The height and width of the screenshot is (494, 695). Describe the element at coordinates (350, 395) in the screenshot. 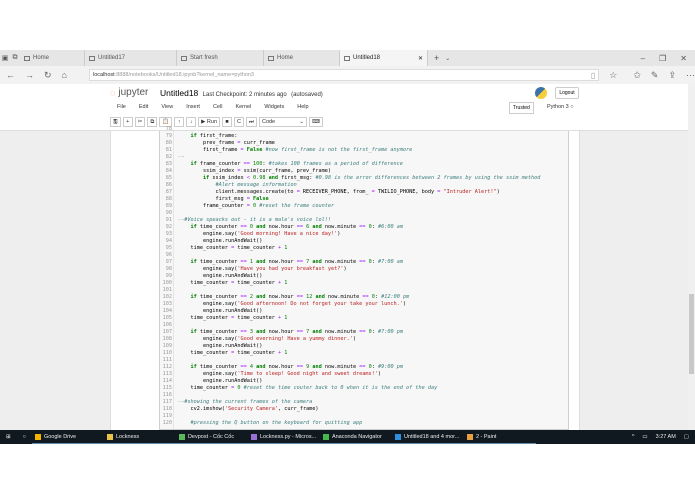

I see `code-line: 116` at that location.